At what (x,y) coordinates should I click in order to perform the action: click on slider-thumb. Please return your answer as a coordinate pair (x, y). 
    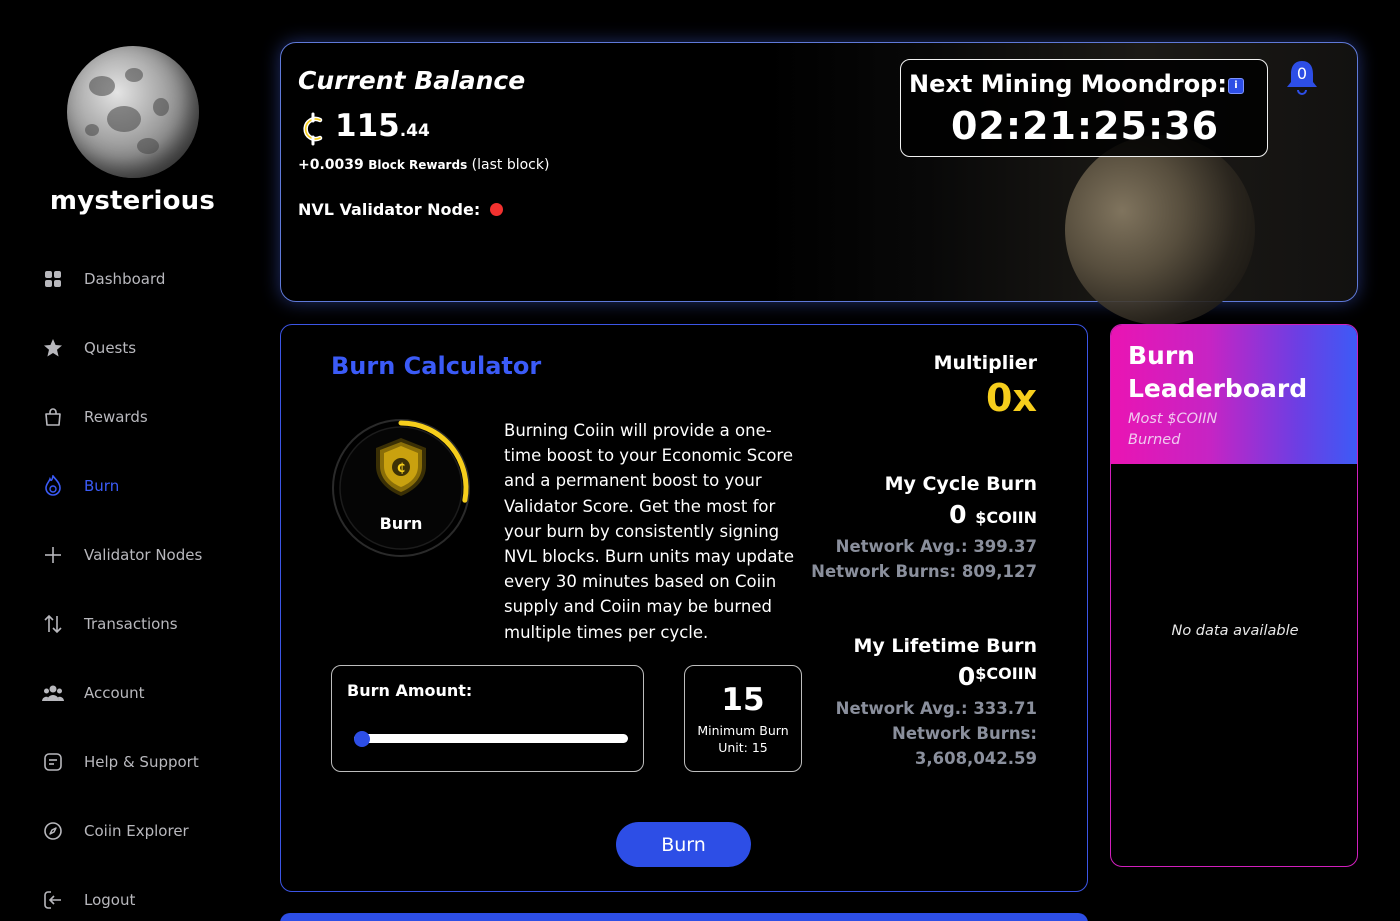
    Looking at the image, I should click on (362, 739).